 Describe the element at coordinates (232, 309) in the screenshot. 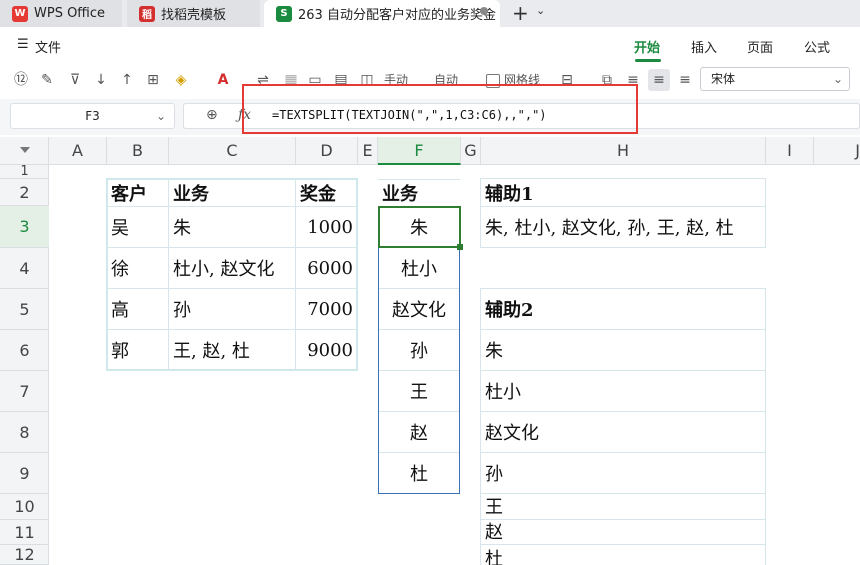

I see `table-cell-business: 孙` at that location.